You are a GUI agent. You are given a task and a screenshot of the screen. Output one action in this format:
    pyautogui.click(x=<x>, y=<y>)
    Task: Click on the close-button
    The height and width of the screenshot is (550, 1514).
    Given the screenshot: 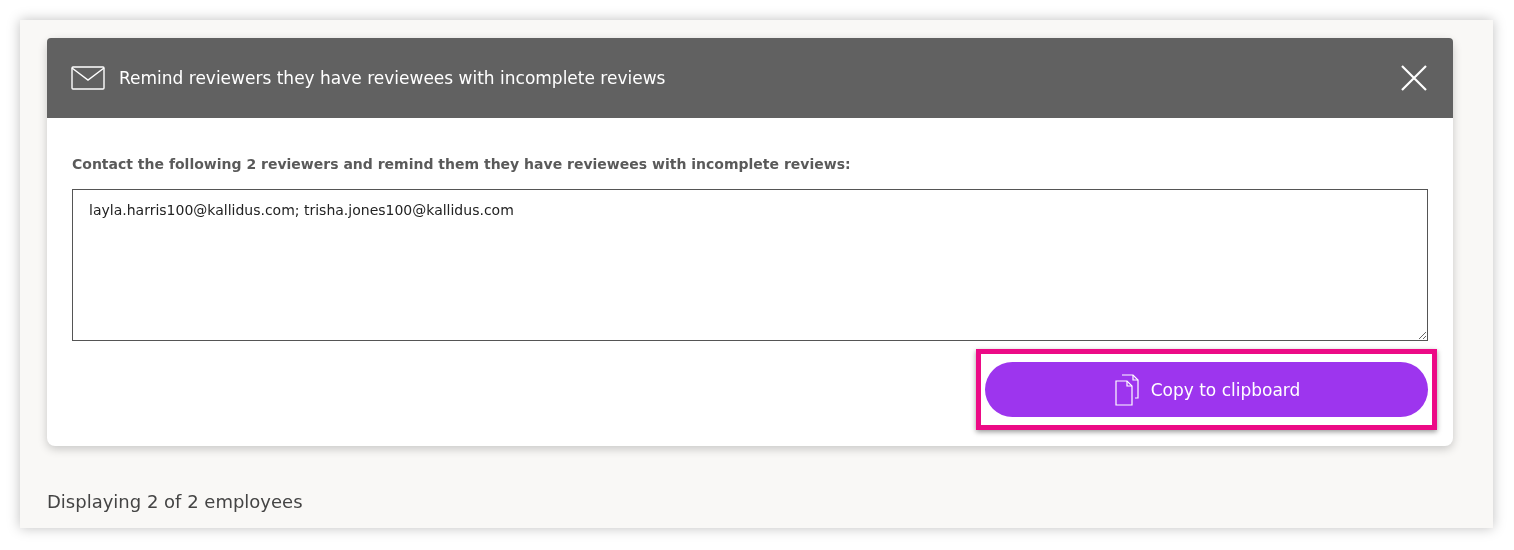 What is the action you would take?
    pyautogui.click(x=1414, y=78)
    